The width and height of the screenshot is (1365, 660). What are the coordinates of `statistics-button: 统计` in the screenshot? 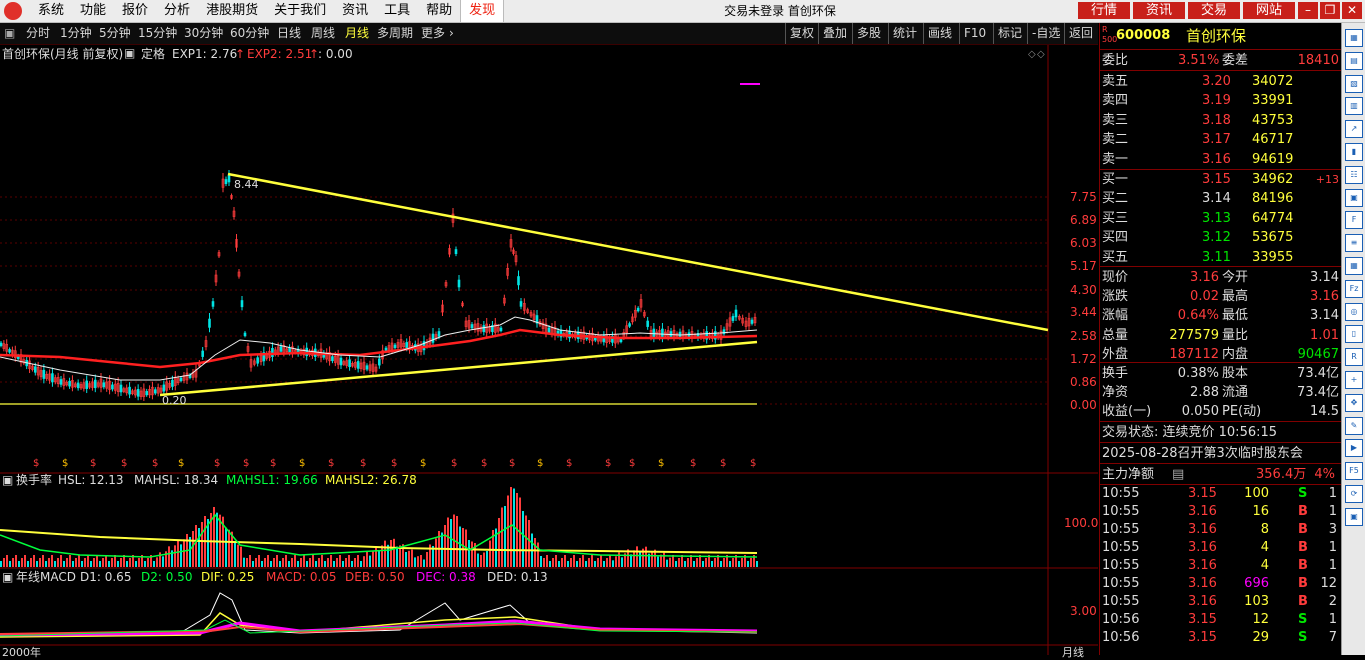 It's located at (904, 33).